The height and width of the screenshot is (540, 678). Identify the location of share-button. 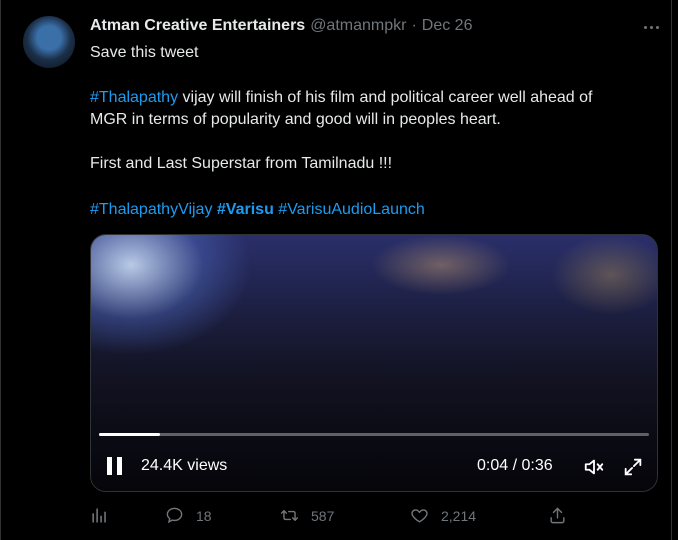
(557, 515).